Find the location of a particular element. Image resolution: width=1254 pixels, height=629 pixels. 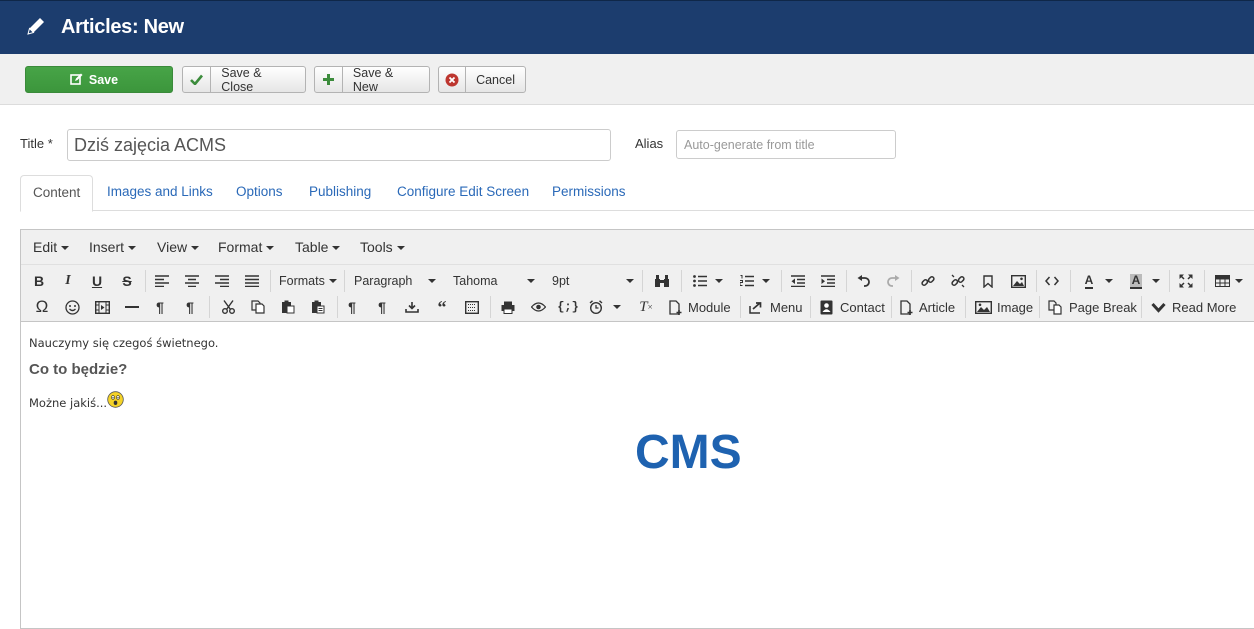

media-icon is located at coordinates (102, 307).